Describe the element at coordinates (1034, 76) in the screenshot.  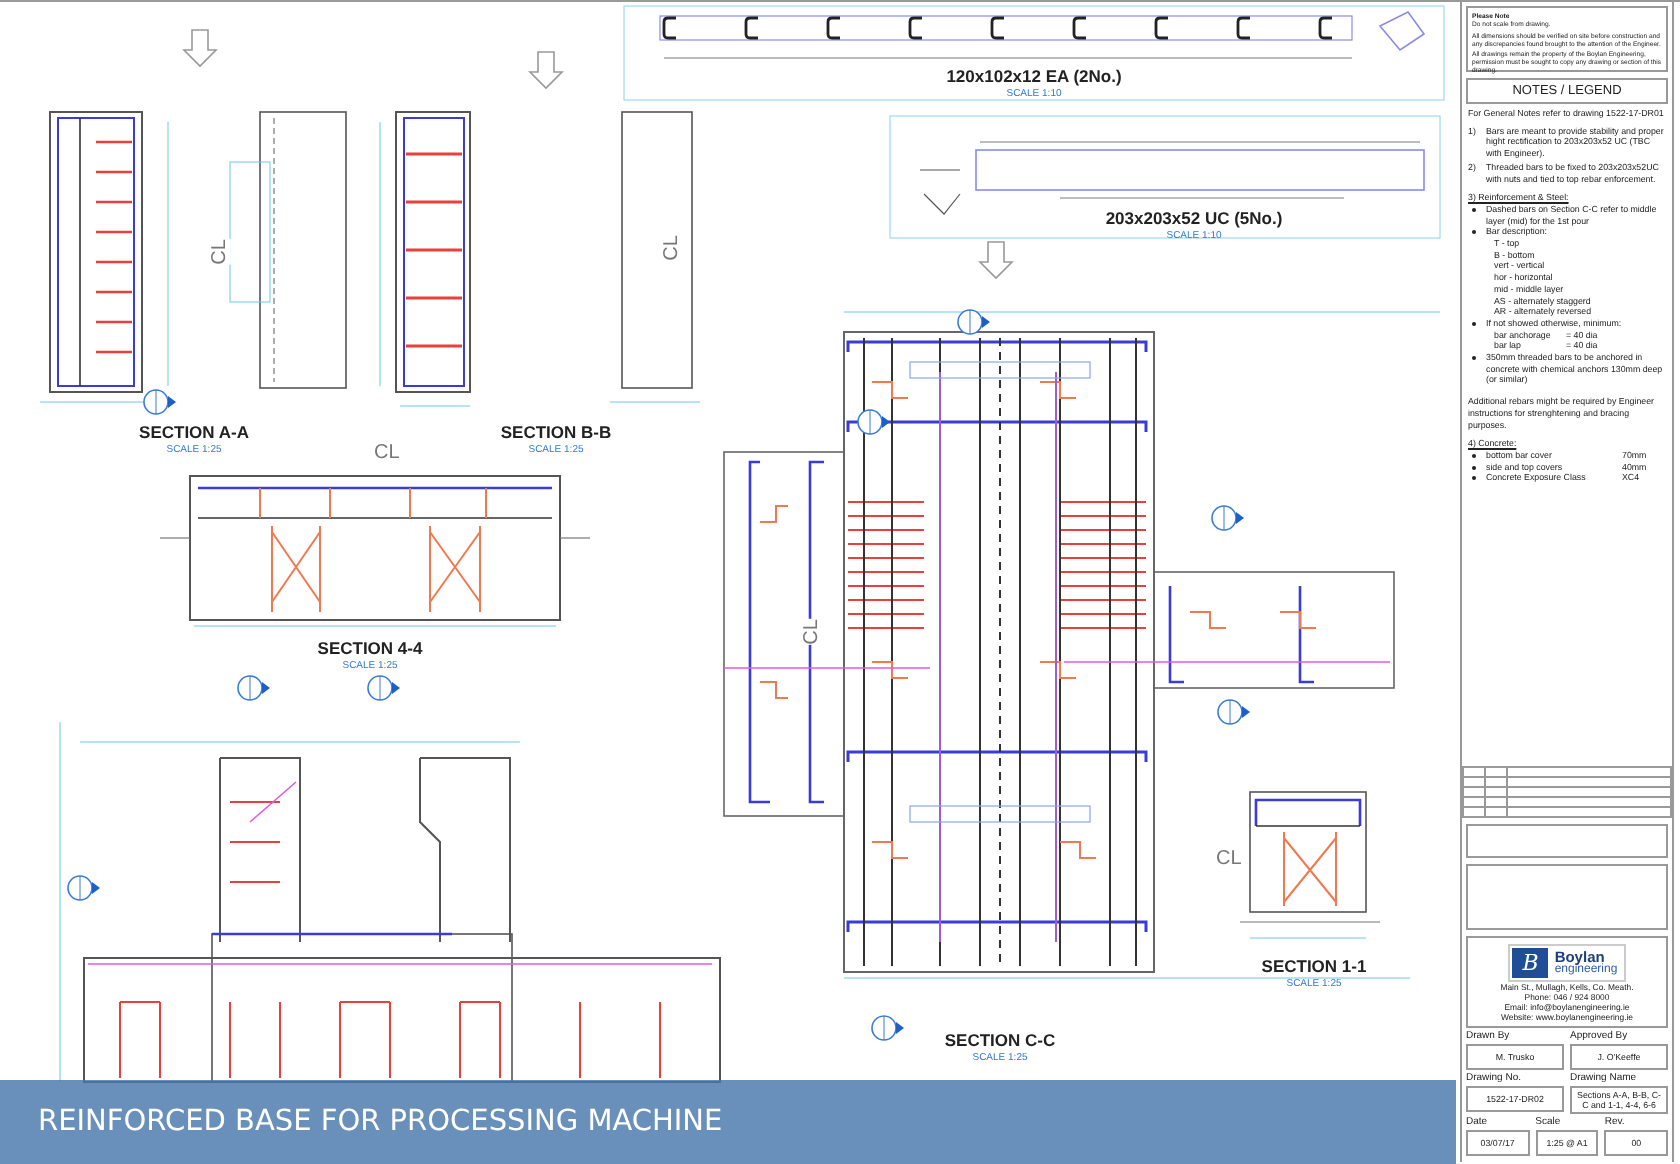
I see `section-title: 120x102x12 EA (2No.)` at that location.